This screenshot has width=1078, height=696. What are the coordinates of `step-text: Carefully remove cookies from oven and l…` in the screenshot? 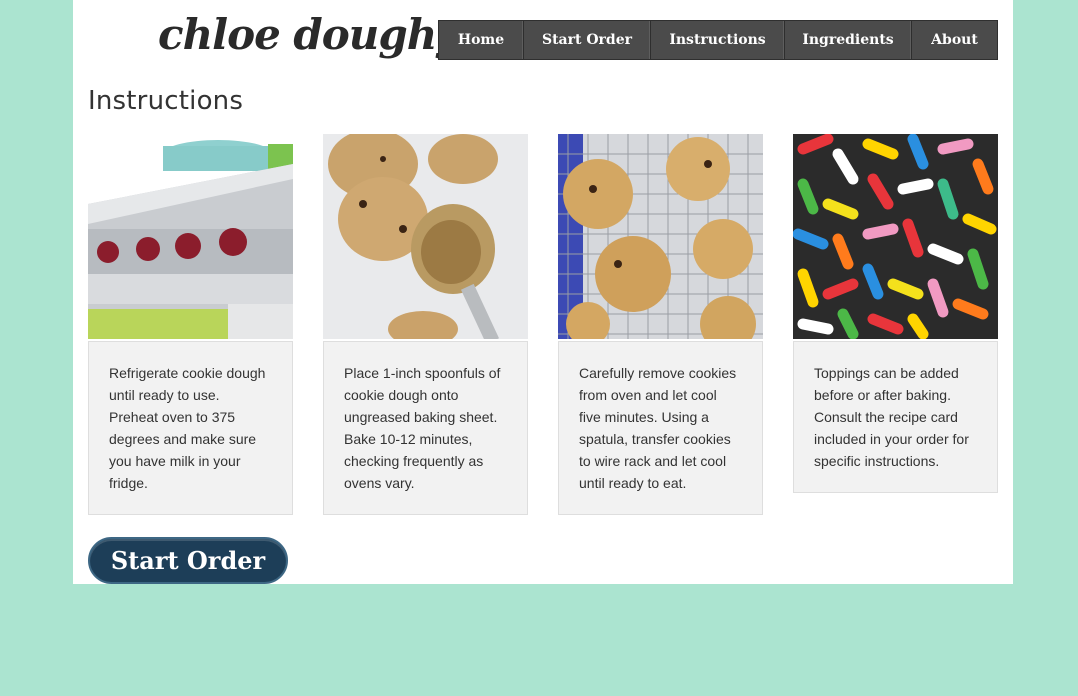 It's located at (660, 428).